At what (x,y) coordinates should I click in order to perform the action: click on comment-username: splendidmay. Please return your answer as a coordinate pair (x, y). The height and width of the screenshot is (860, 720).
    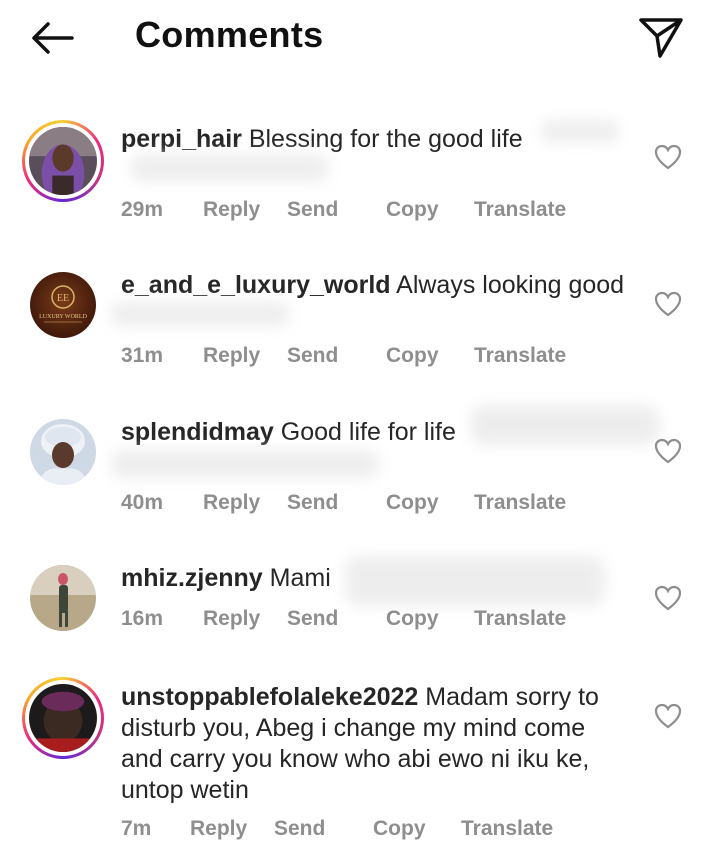
    Looking at the image, I should click on (197, 432).